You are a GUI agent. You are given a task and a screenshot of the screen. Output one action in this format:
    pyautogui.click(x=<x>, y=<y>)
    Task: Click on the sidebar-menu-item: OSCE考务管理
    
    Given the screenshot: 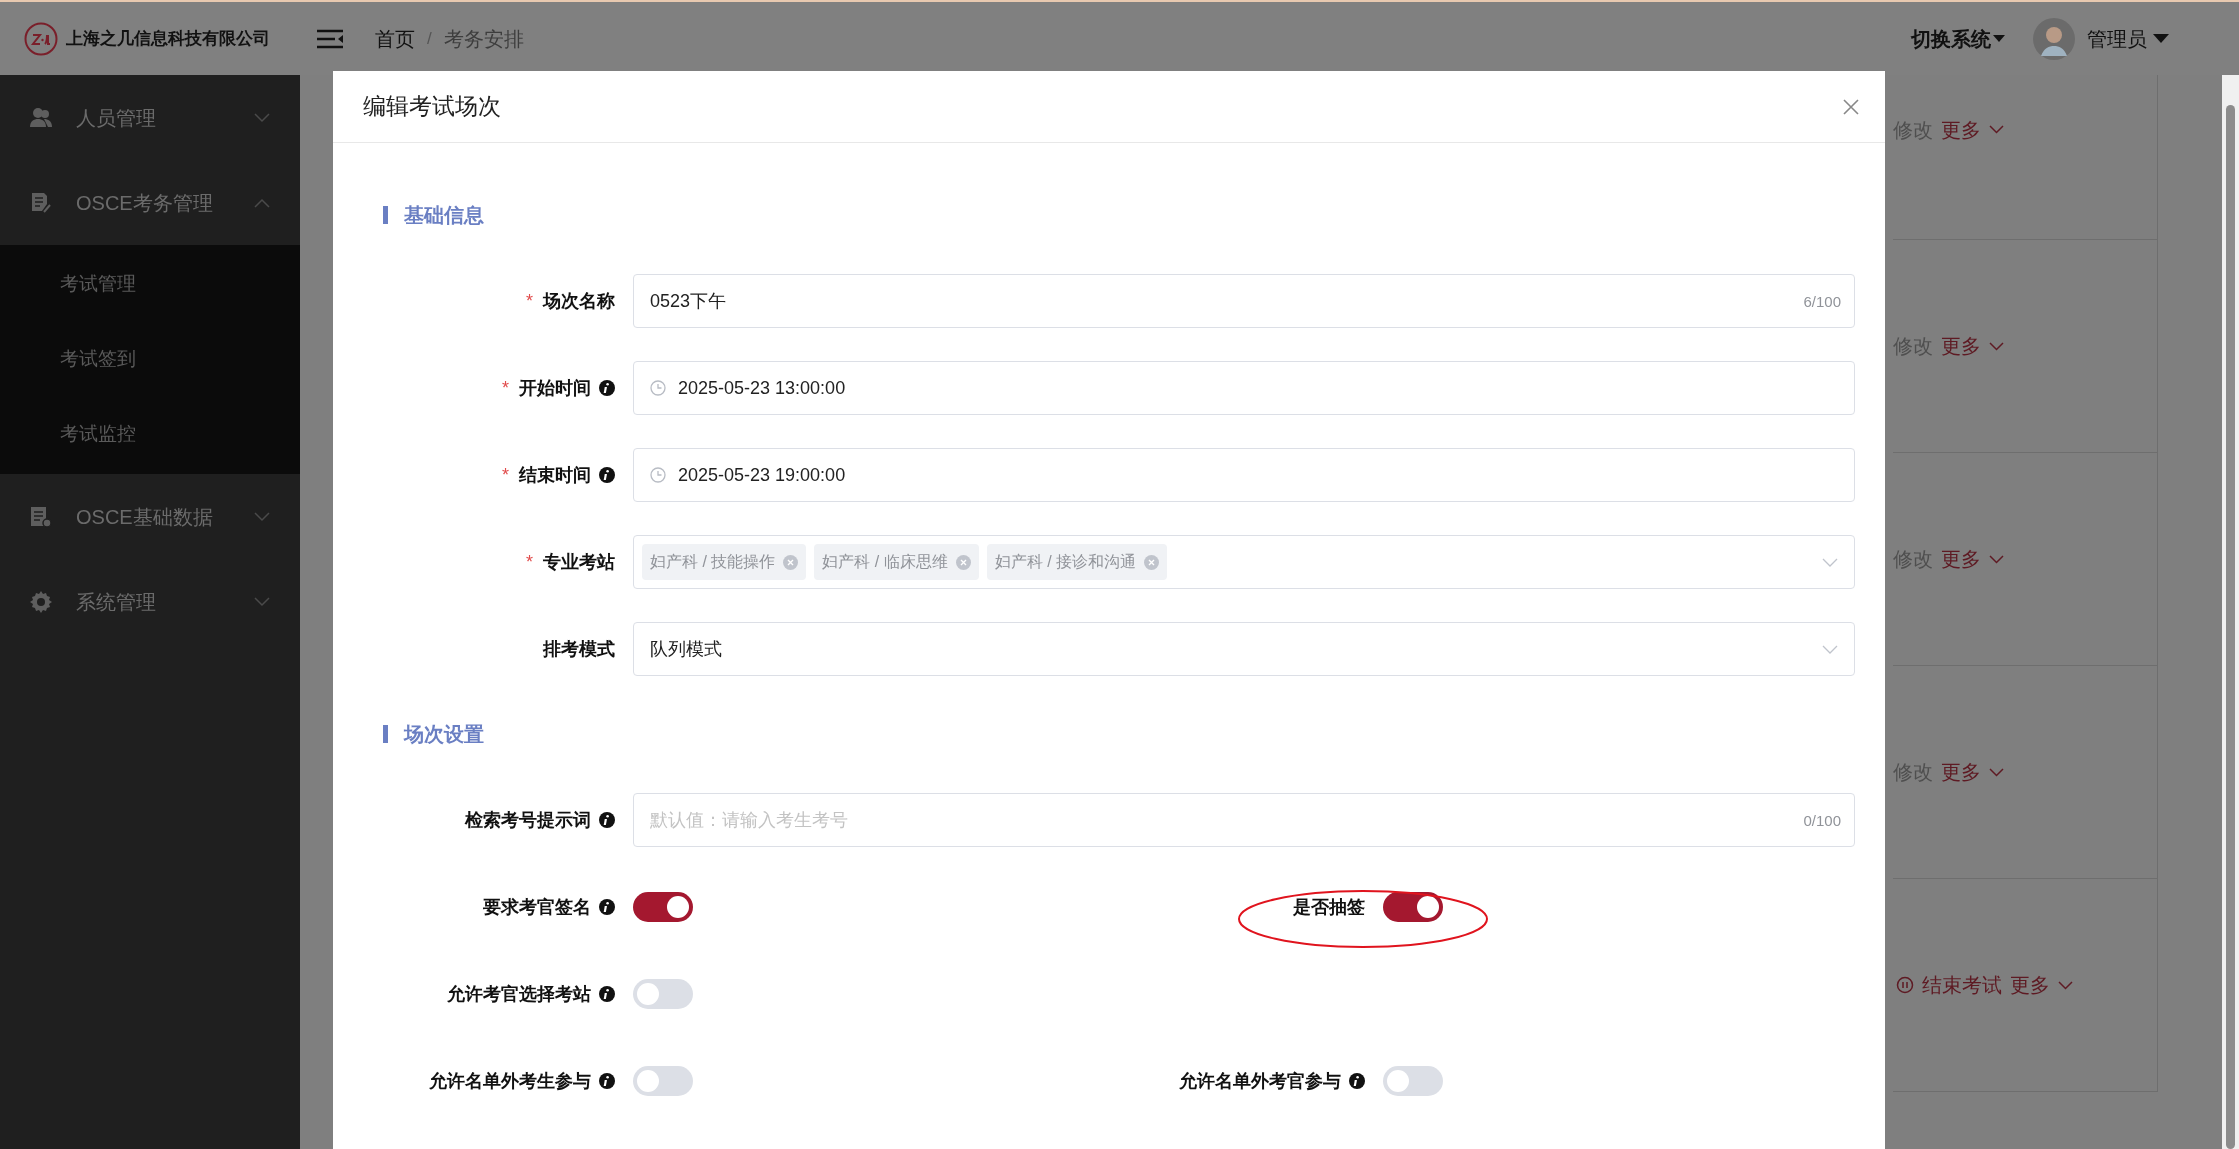 What is the action you would take?
    pyautogui.click(x=150, y=202)
    